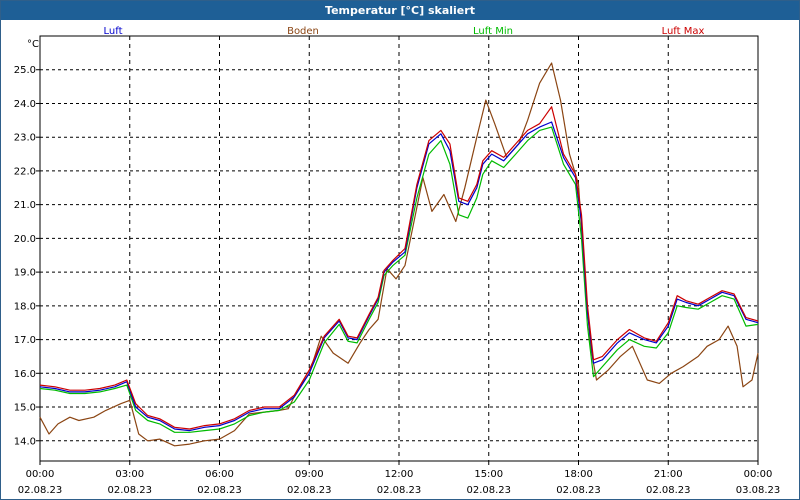  What do you see at coordinates (33, 44) in the screenshot?
I see `y-axis-label: °C` at bounding box center [33, 44].